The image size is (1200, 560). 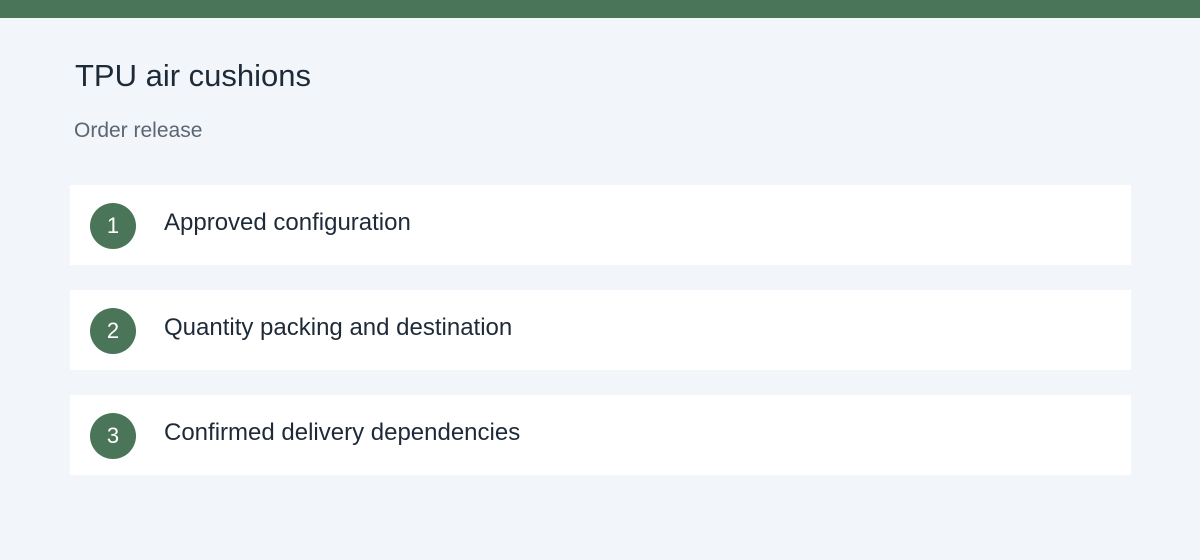 What do you see at coordinates (113, 226) in the screenshot?
I see `step-number-badge: 1` at bounding box center [113, 226].